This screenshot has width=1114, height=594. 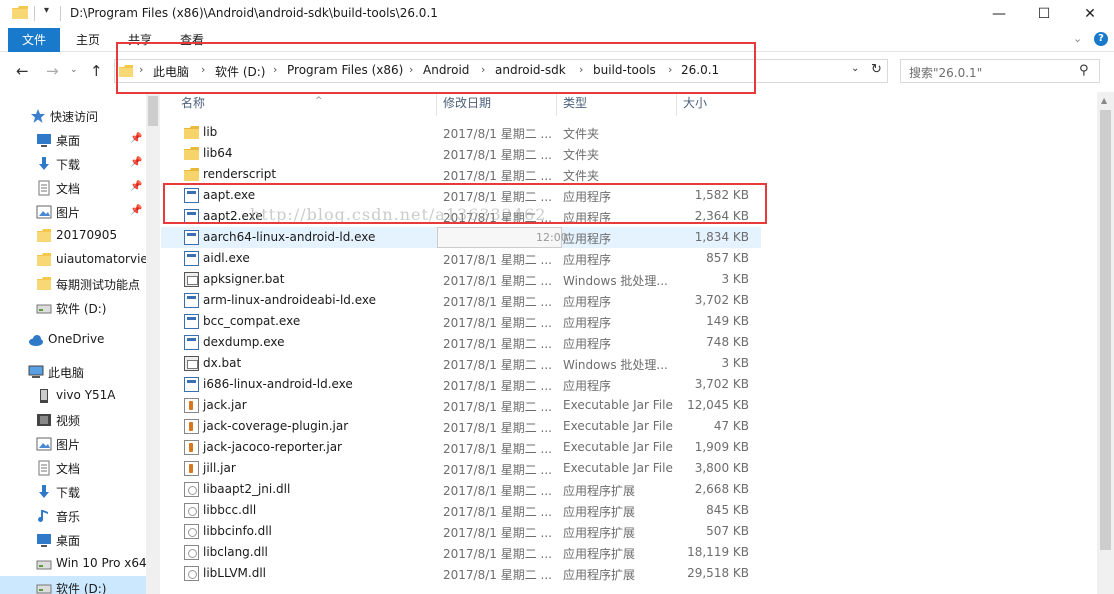 What do you see at coordinates (461, 363) in the screenshot?
I see `file-row: dx.bat 2017/8/1 星期二 ... Windows 批处理... 3 KB` at bounding box center [461, 363].